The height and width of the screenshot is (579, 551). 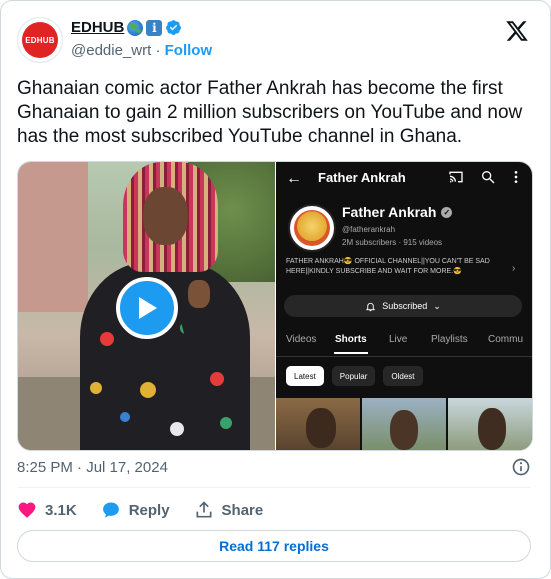 I want to click on yt-tabs: Videos Shorts Live Playlists Commu, so click(x=404, y=343).